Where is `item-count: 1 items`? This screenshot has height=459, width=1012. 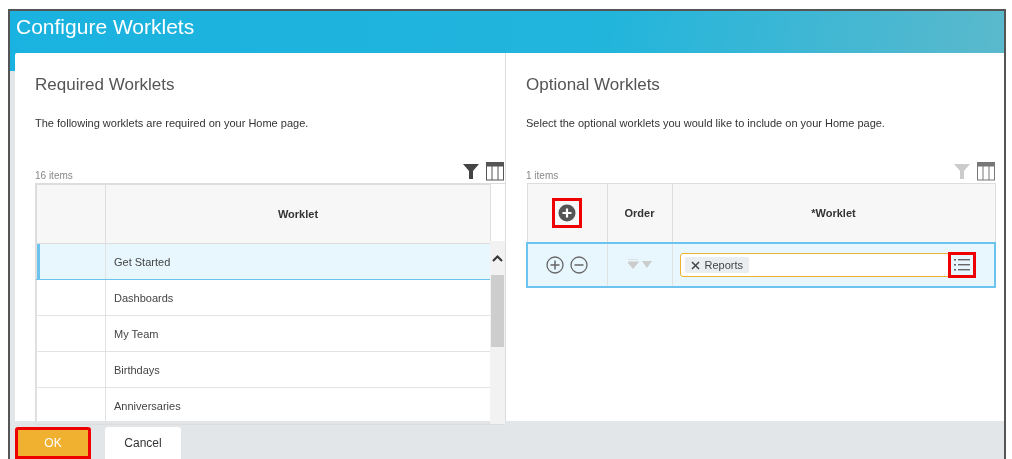
item-count: 1 items is located at coordinates (542, 175).